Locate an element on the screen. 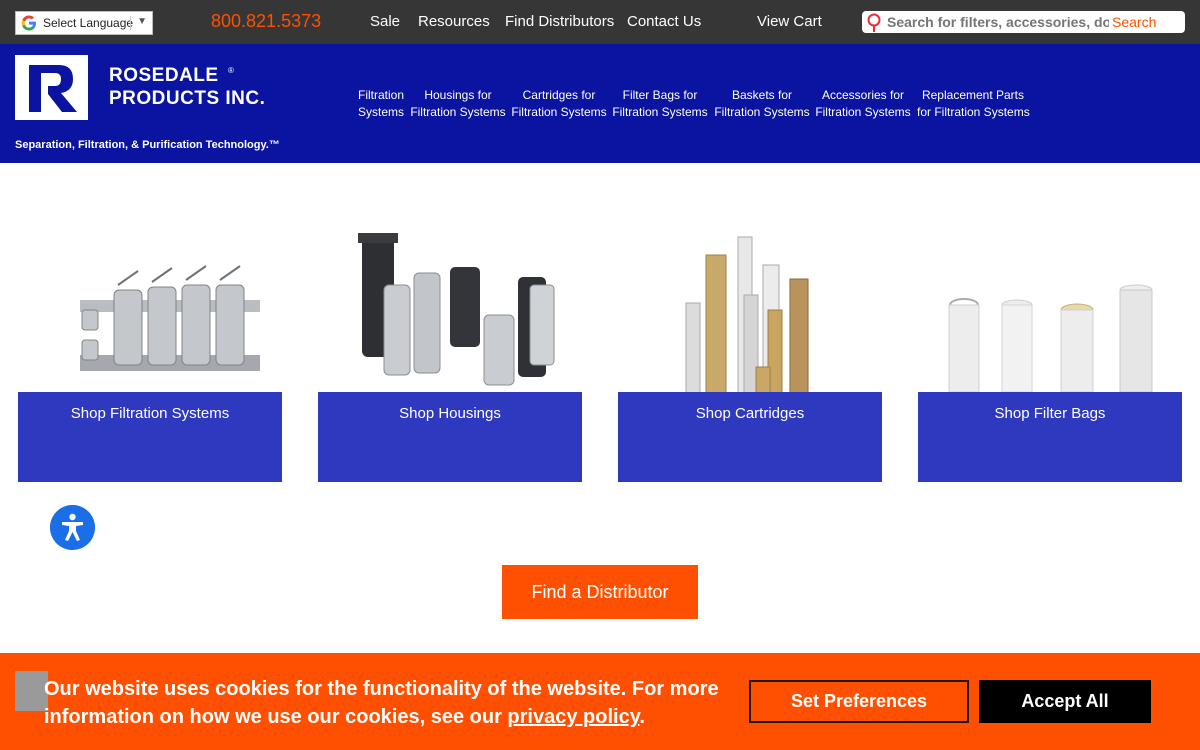  rosedale-logo-icon is located at coordinates (51, 87).